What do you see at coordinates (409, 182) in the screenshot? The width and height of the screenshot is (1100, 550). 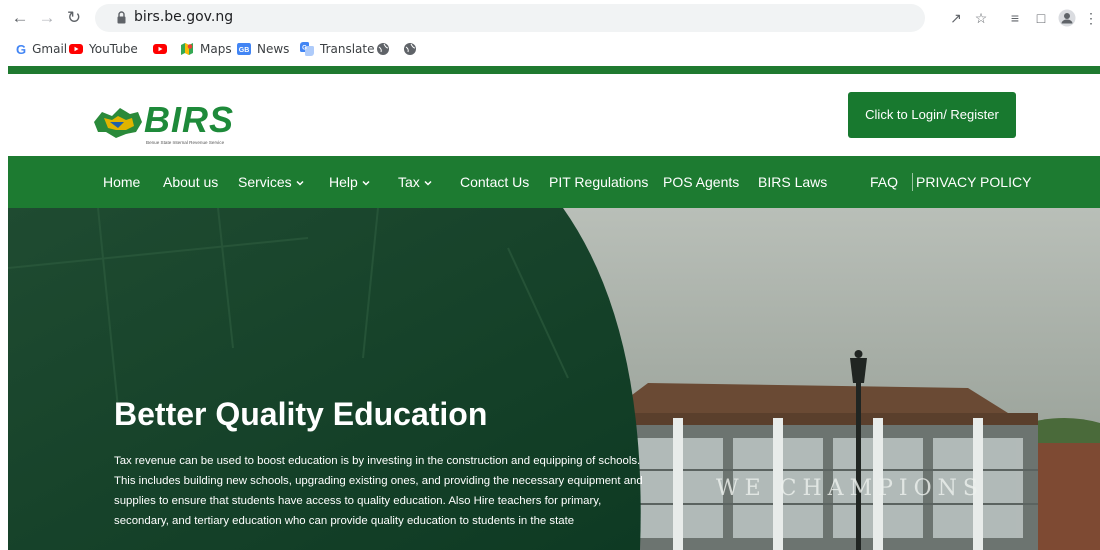 I see `nav-tax-label: Tax` at bounding box center [409, 182].